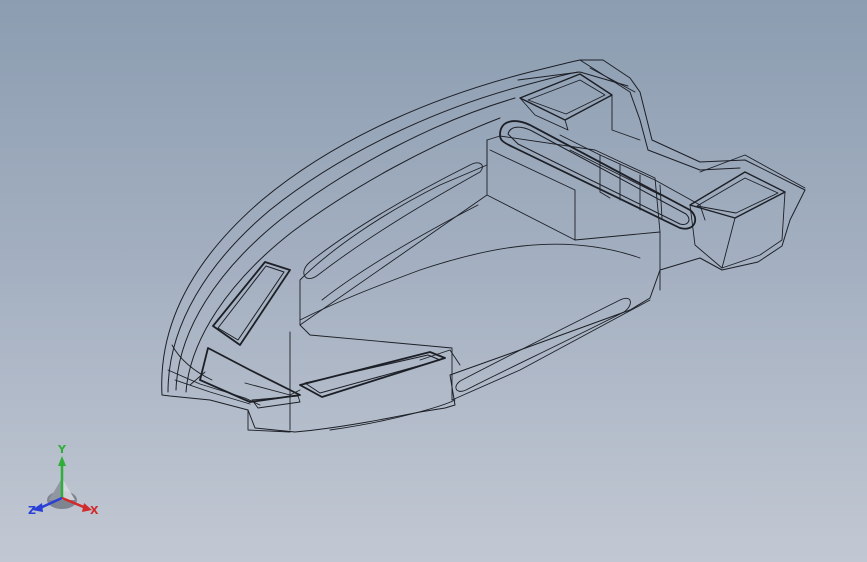 The image size is (867, 562). I want to click on y-axis-label: Y, so click(62, 449).